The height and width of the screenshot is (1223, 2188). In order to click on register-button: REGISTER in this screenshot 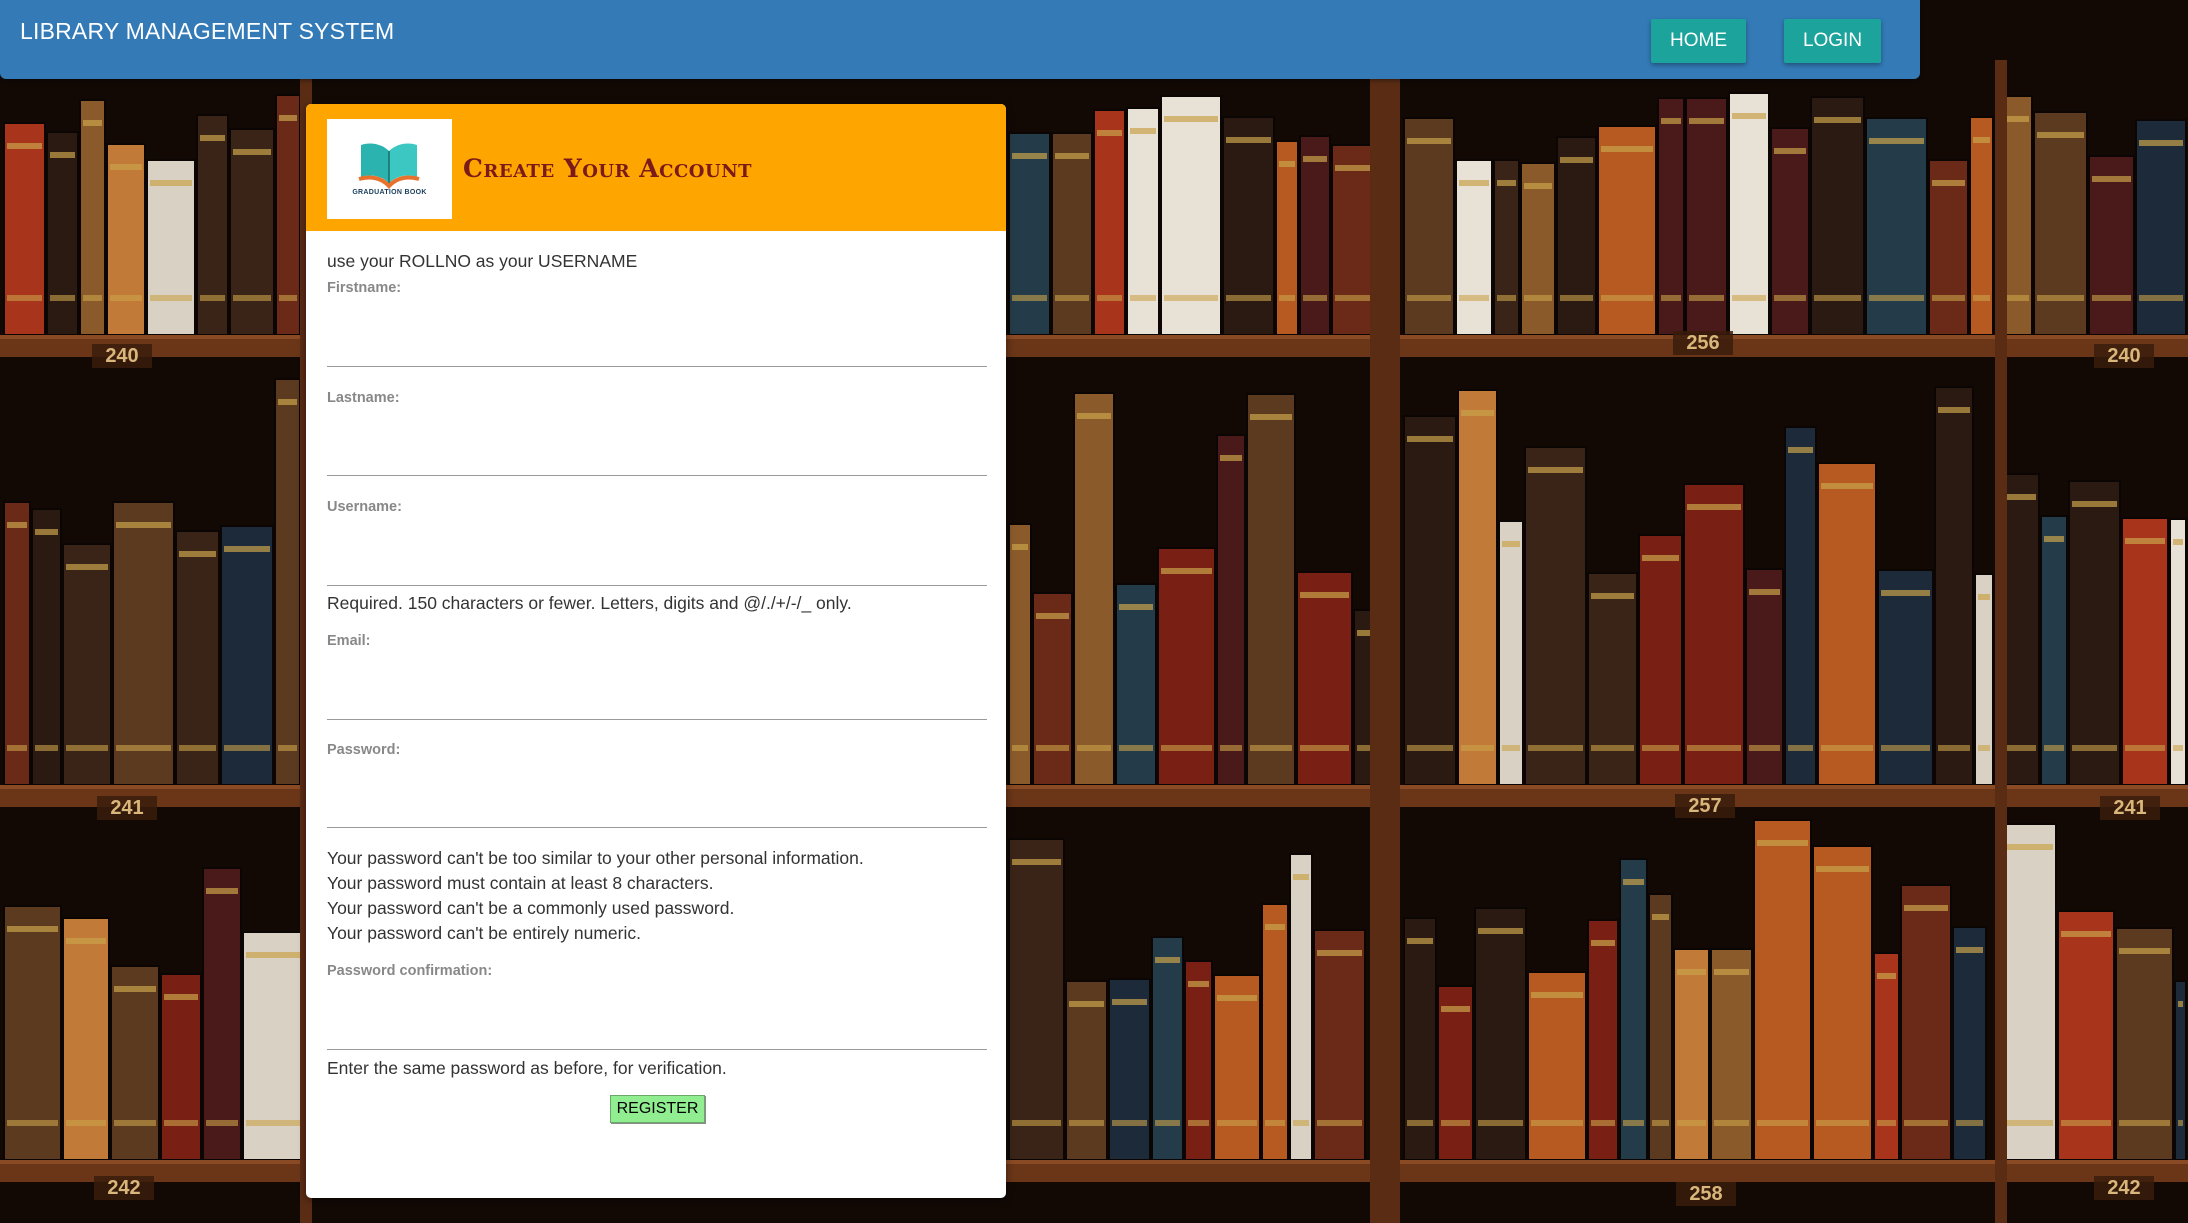, I will do `click(657, 1109)`.